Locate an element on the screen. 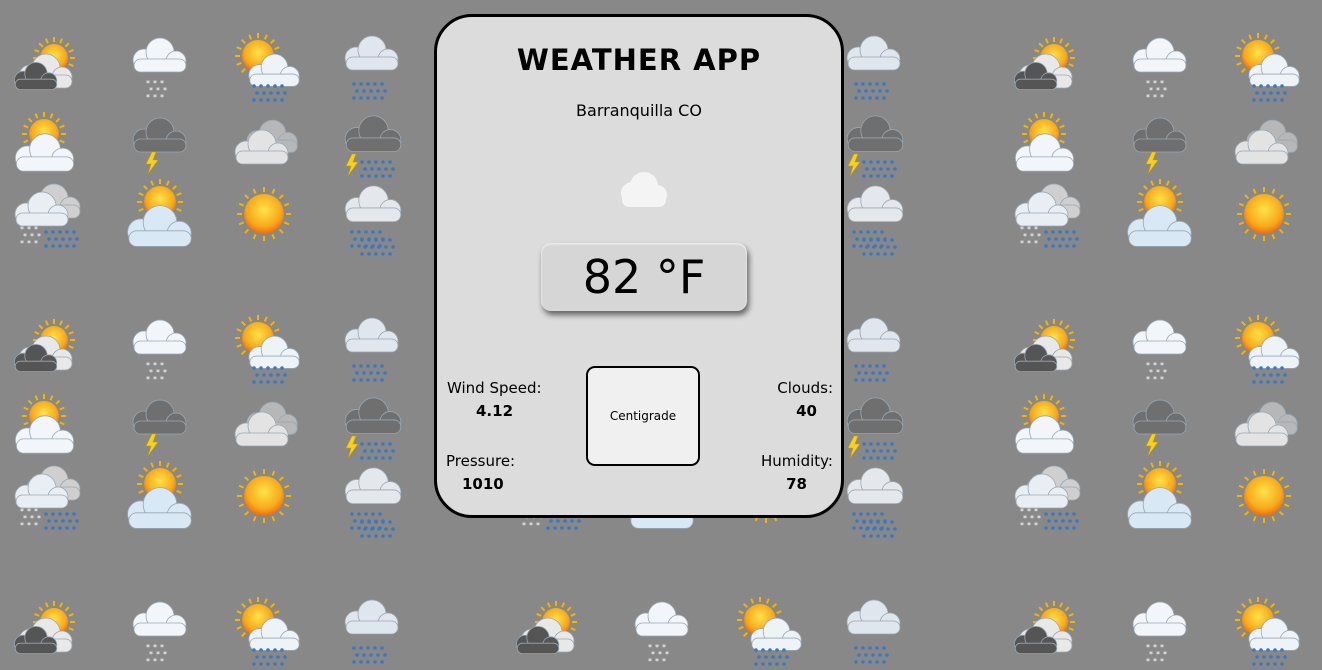  city-name: Barranquilla CO is located at coordinates (639, 110).